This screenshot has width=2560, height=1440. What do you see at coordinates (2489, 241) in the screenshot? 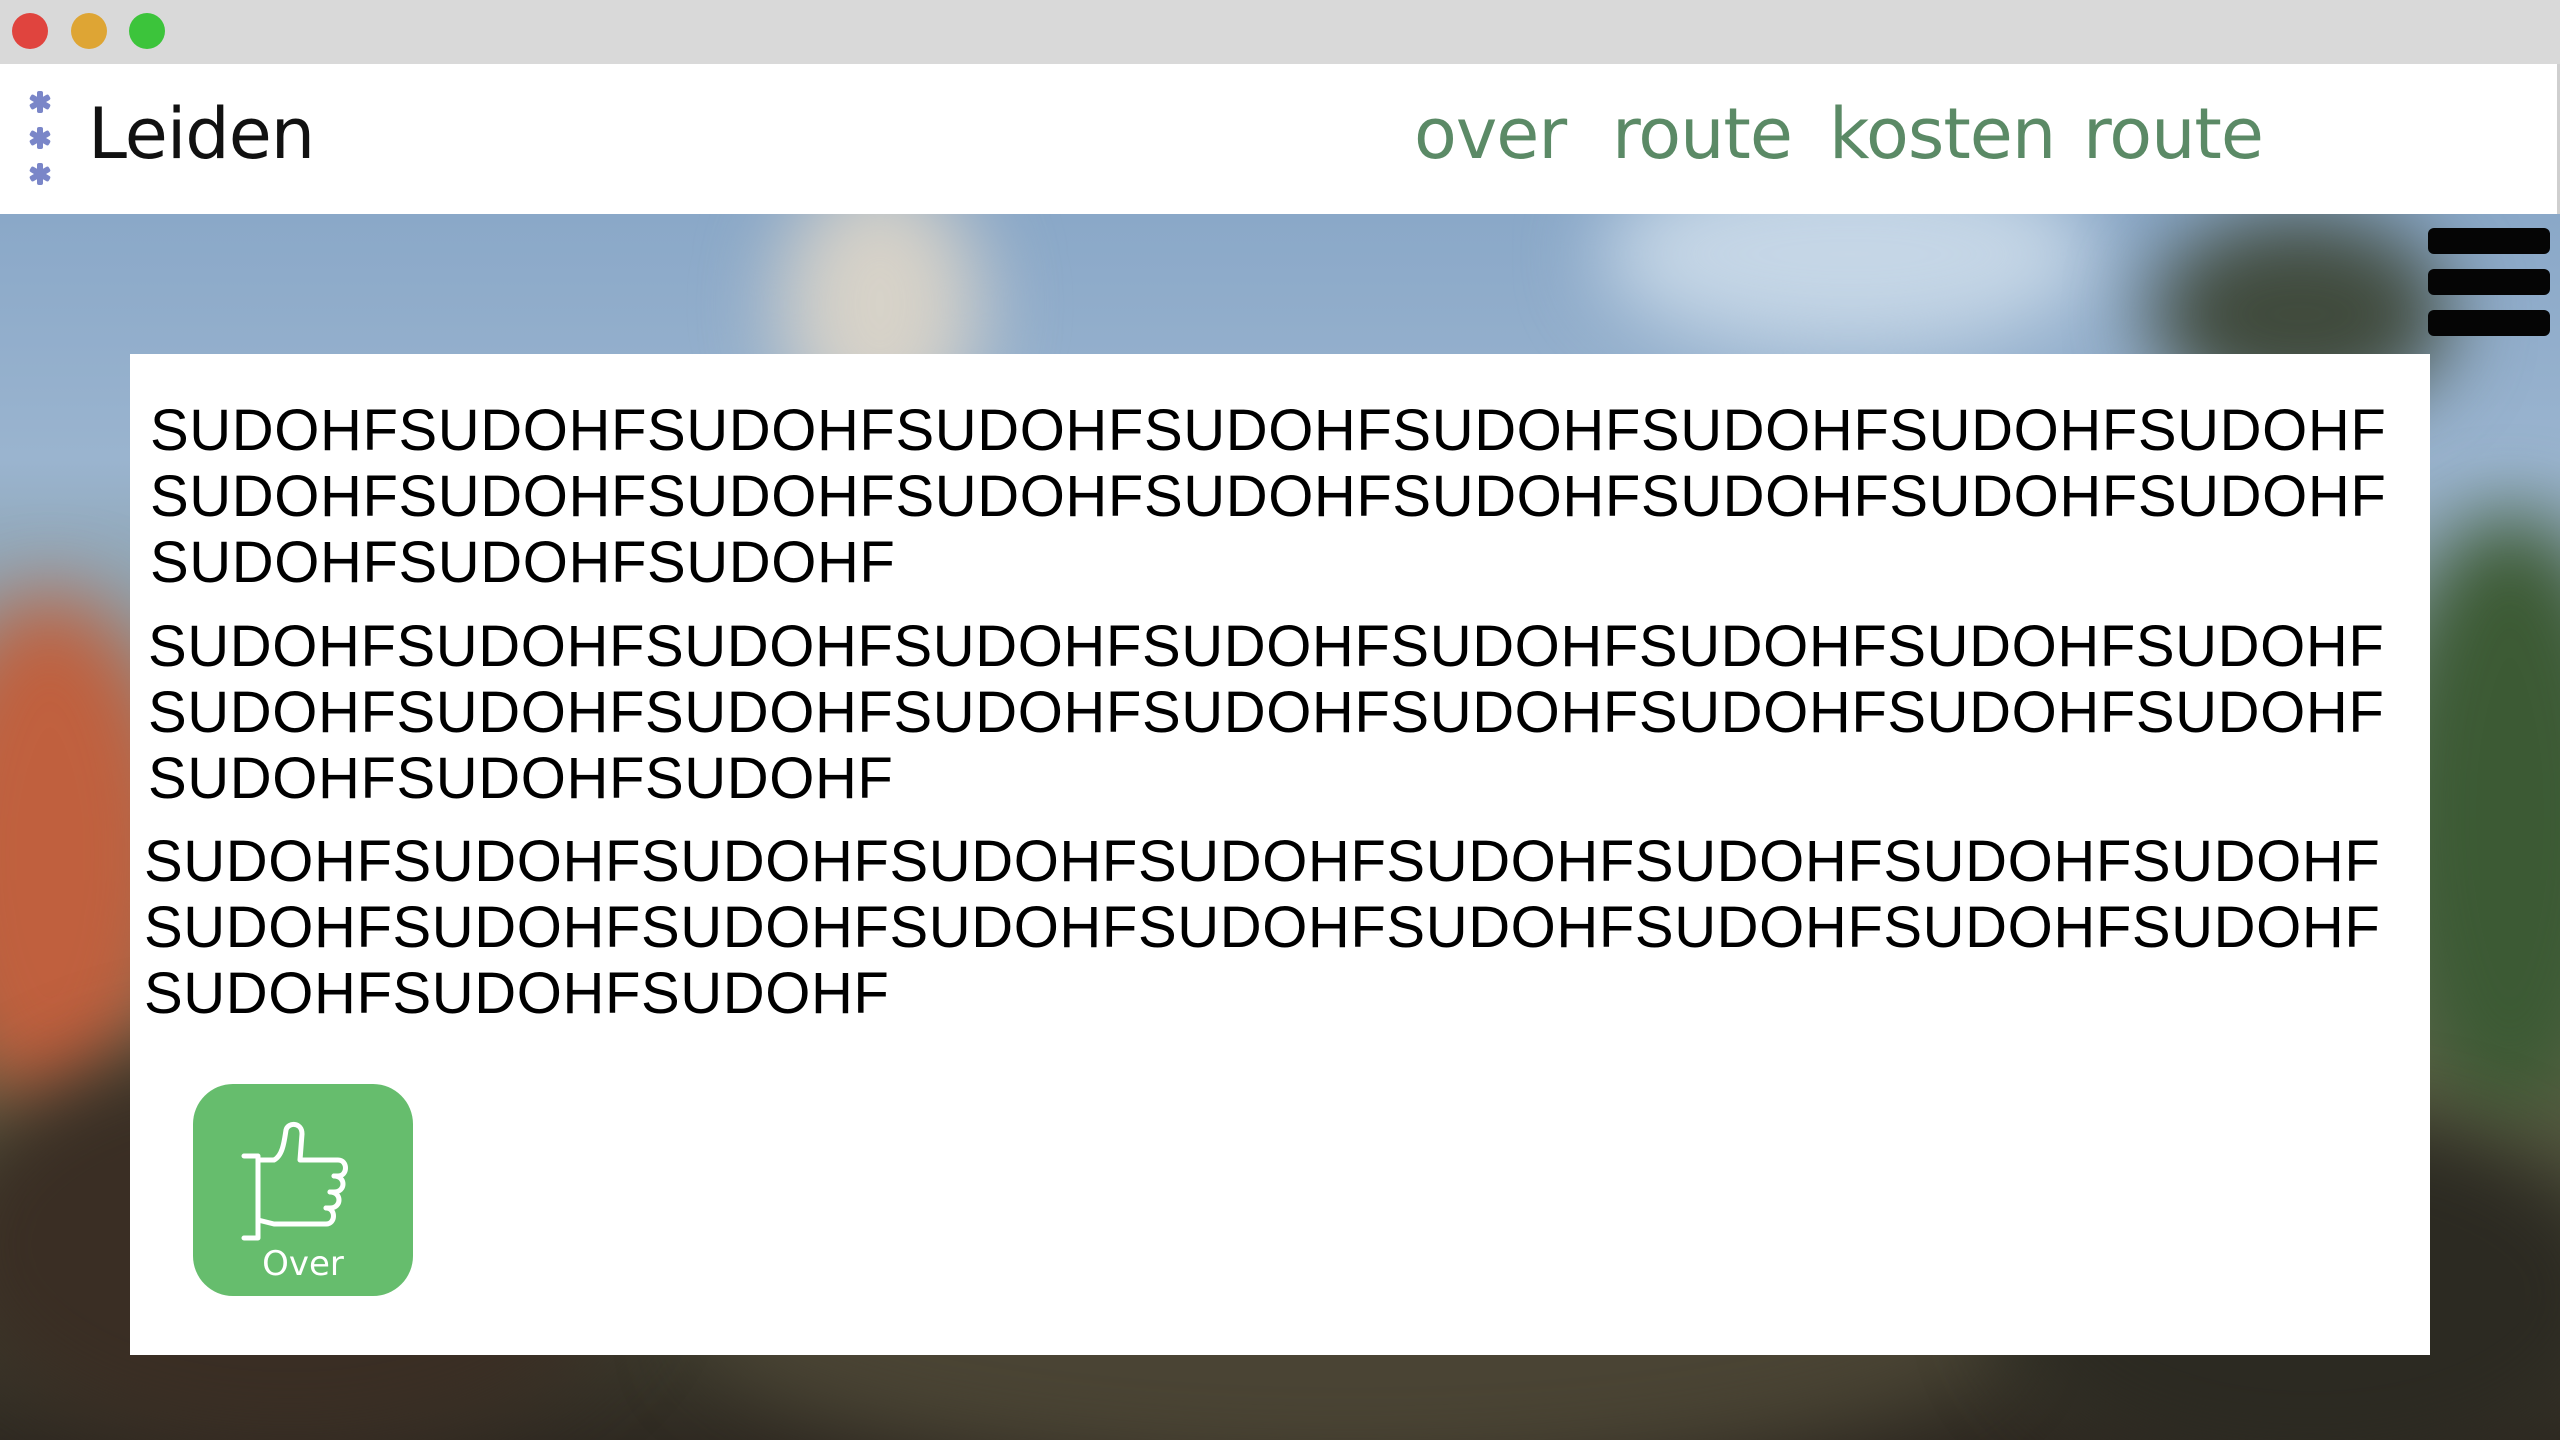
I see `hamburger-icon` at bounding box center [2489, 241].